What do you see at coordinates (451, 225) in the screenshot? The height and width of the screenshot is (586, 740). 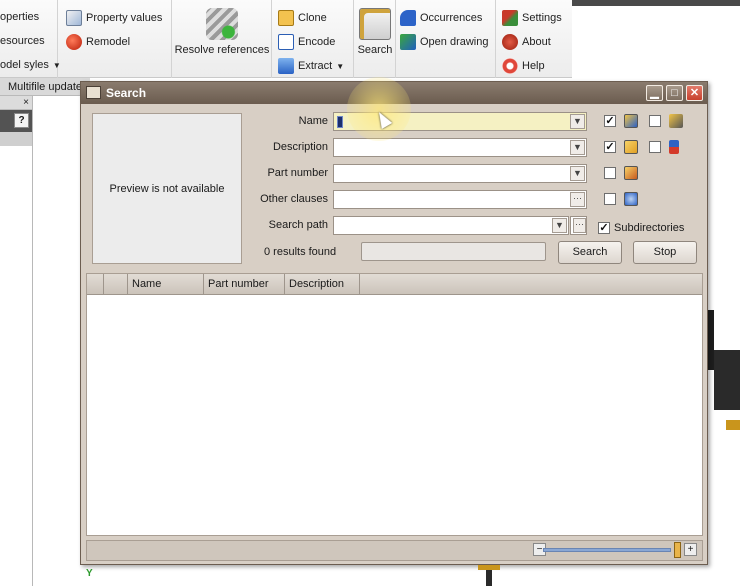 I see `search-path-combo: ▼` at bounding box center [451, 225].